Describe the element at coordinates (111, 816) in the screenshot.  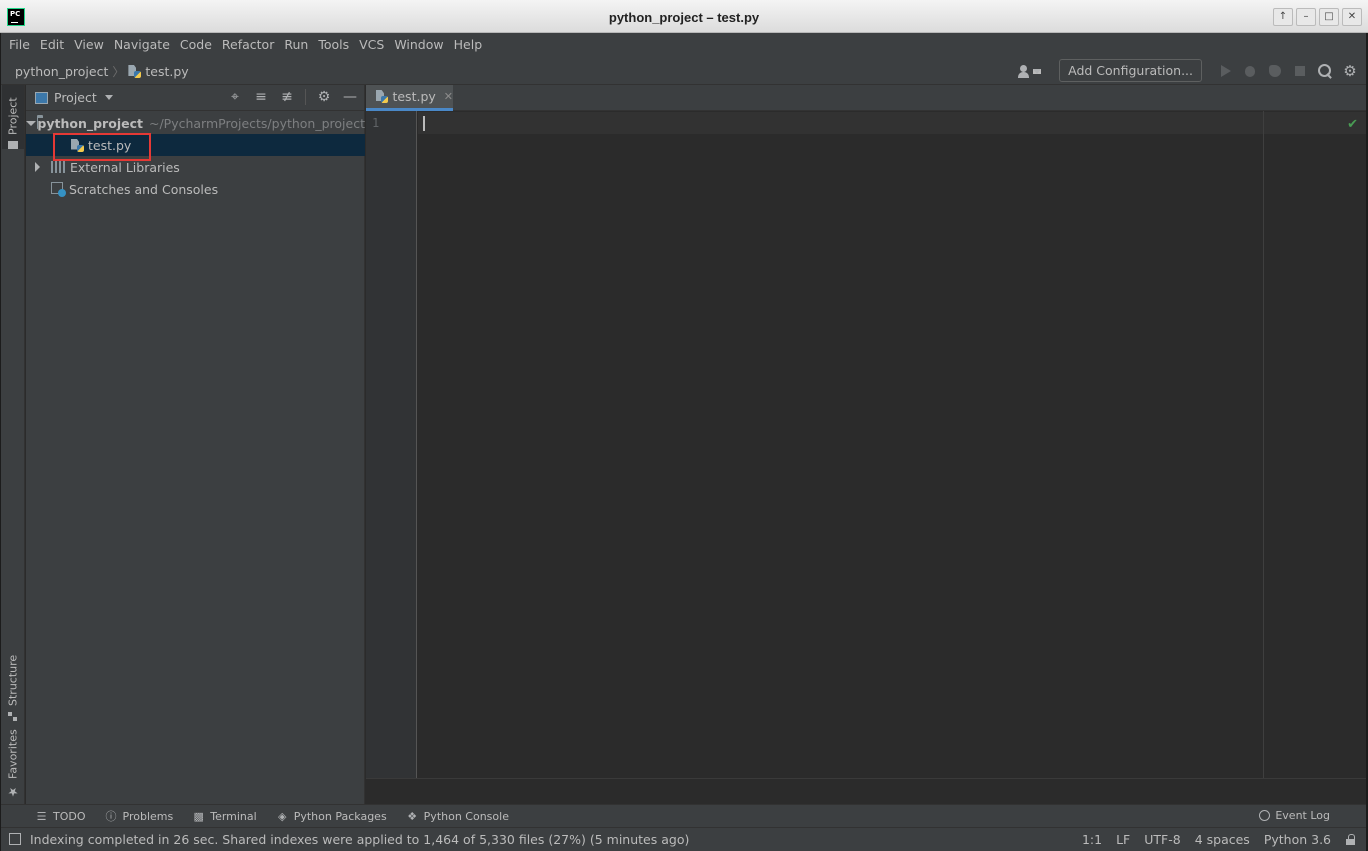
I see `info-icon: ⓘ` at that location.